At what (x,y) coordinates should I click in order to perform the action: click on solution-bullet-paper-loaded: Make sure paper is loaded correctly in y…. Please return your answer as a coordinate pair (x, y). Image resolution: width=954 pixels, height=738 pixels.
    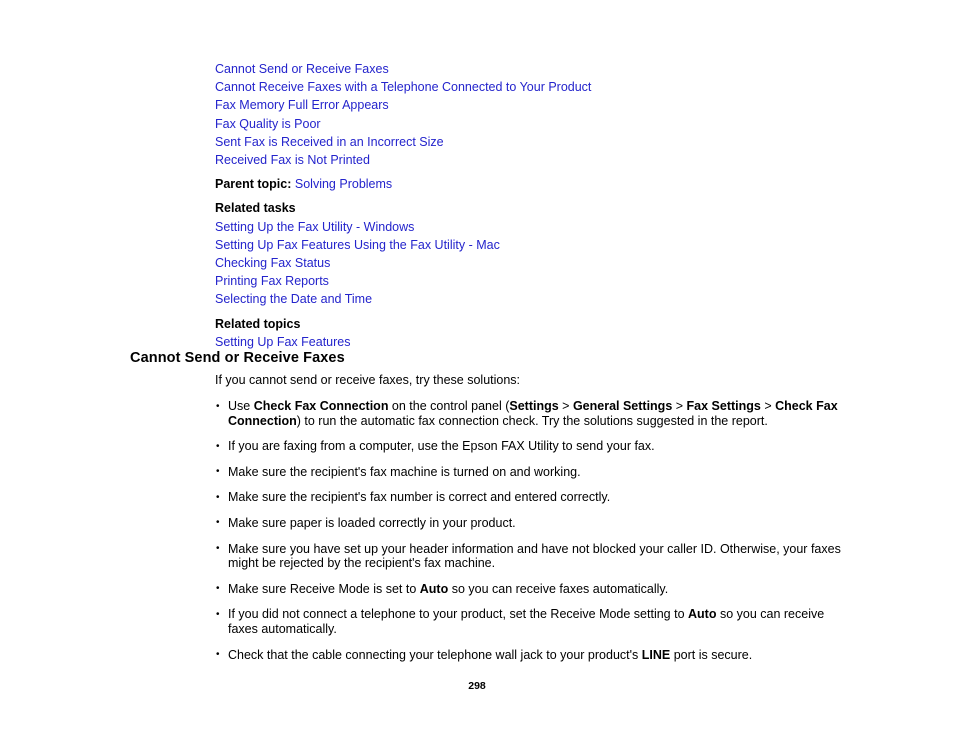
    Looking at the image, I should click on (535, 522).